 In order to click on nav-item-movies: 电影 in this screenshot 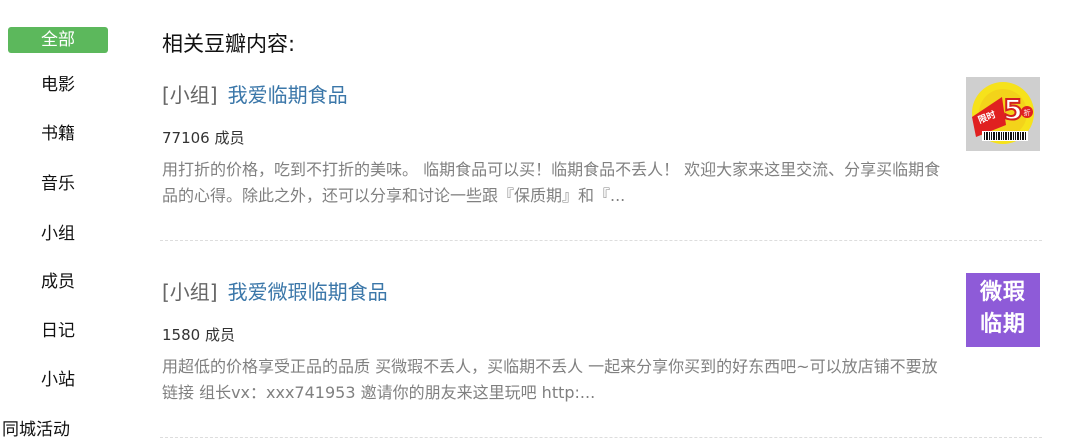, I will do `click(58, 85)`.